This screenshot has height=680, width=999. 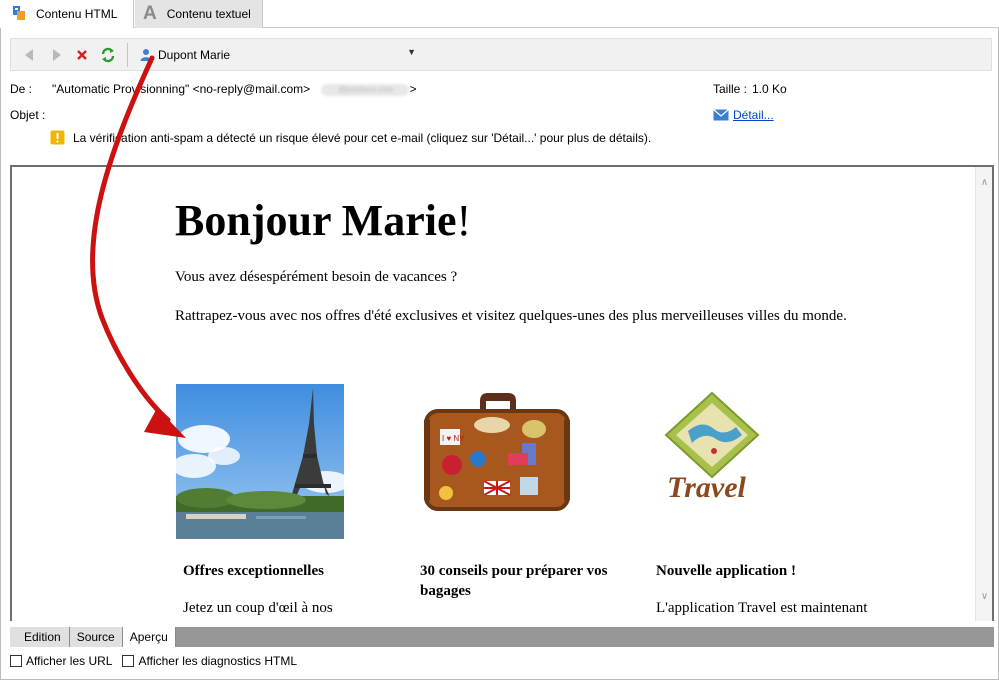 I want to click on greeting-exclamation: !, so click(x=464, y=220).